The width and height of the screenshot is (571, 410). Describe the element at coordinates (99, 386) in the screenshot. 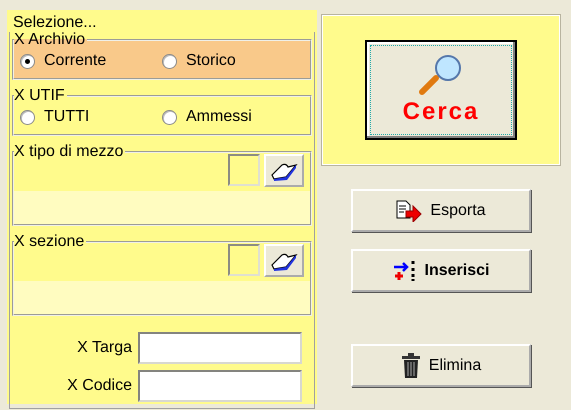

I see `field-label: X Codice` at that location.